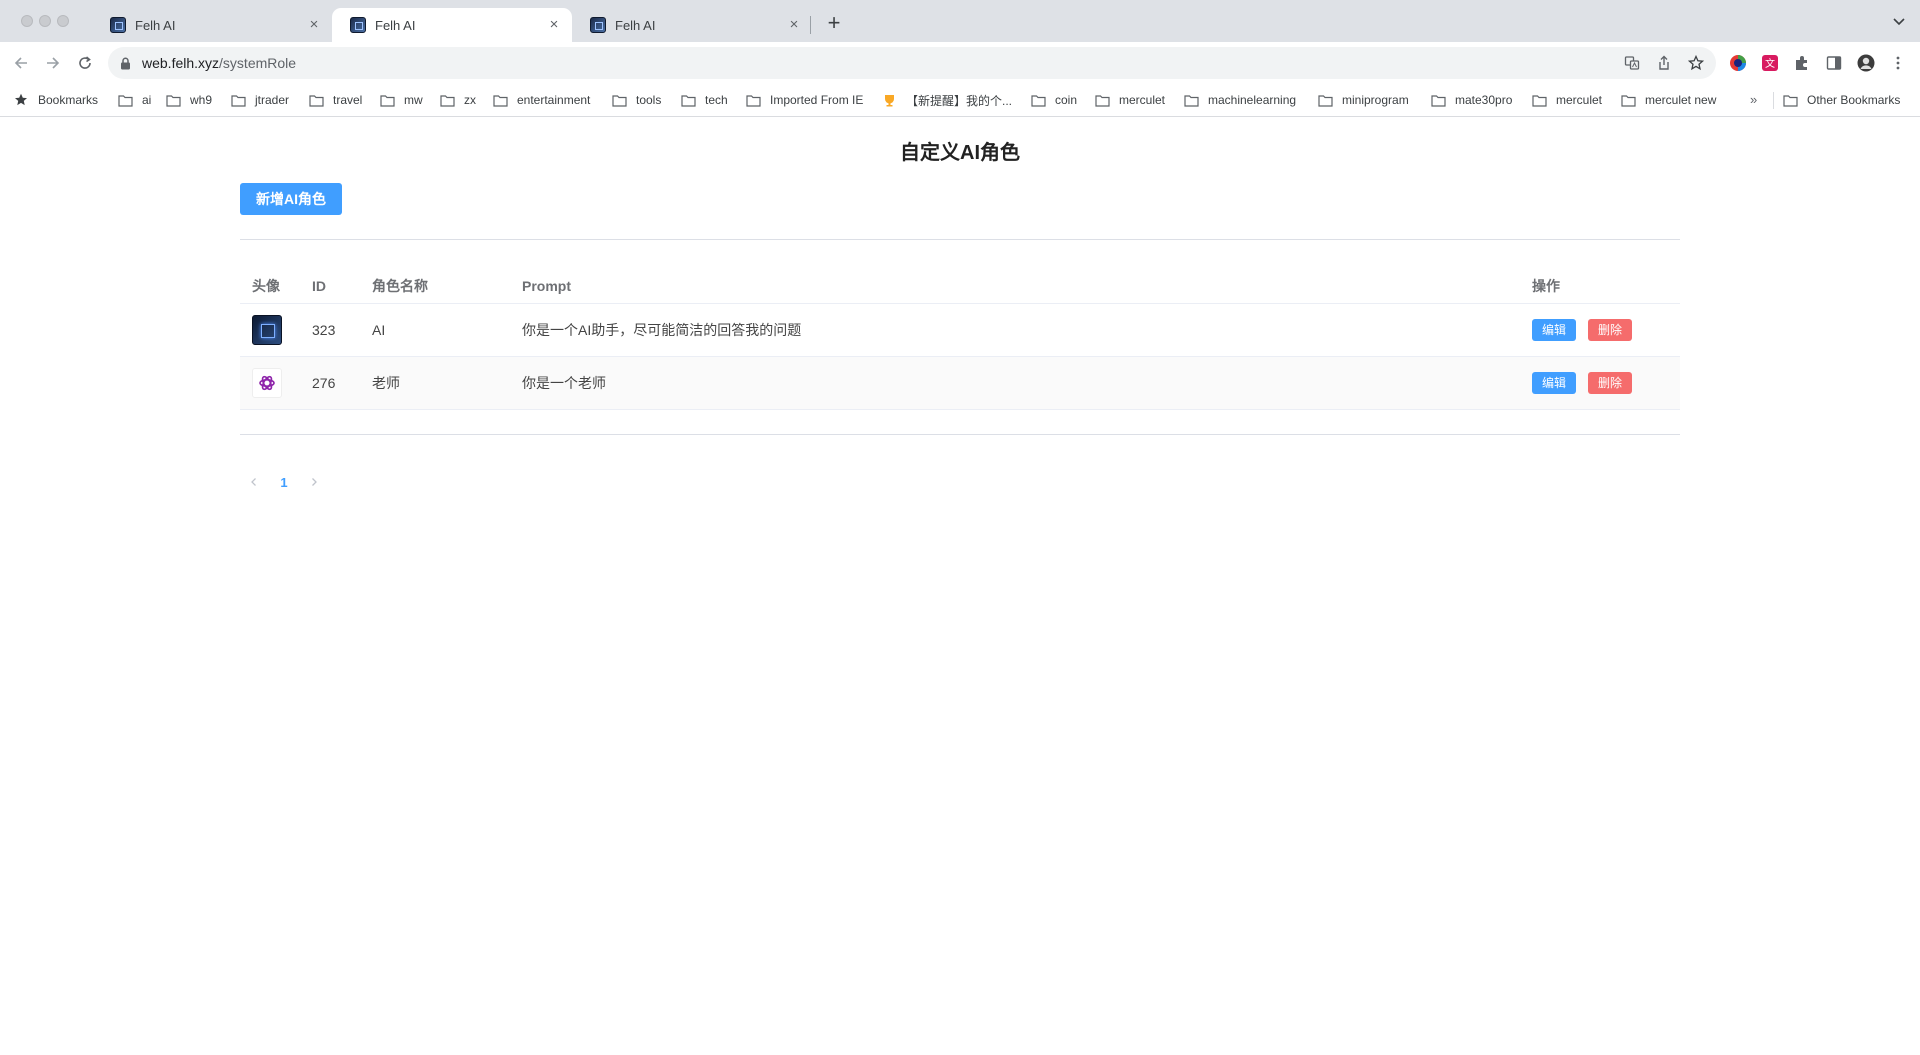 The image size is (1920, 1055). I want to click on bookmark-star-icon, so click(1696, 63).